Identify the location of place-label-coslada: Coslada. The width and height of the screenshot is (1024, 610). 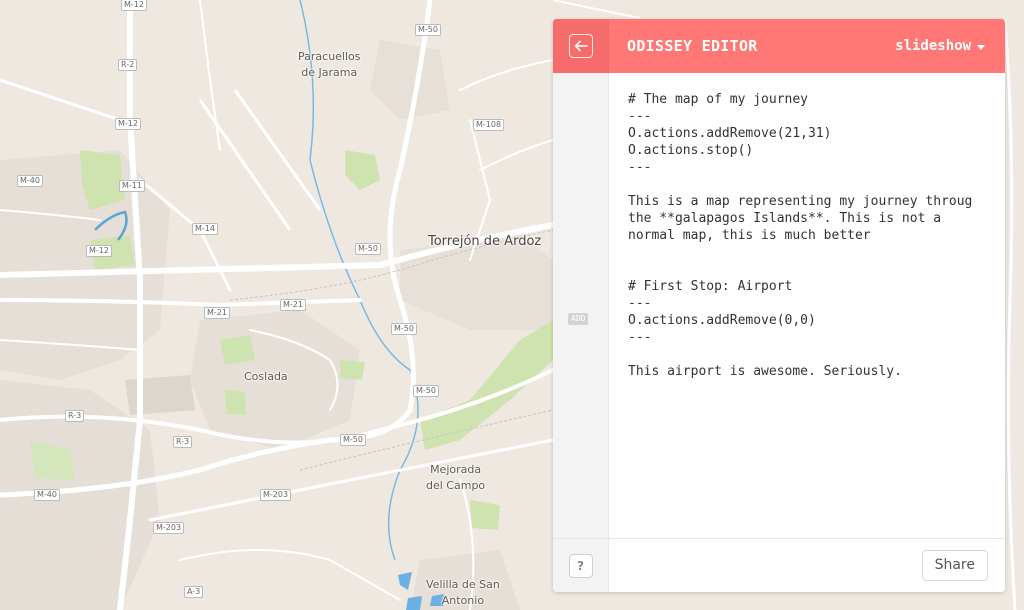
(266, 377).